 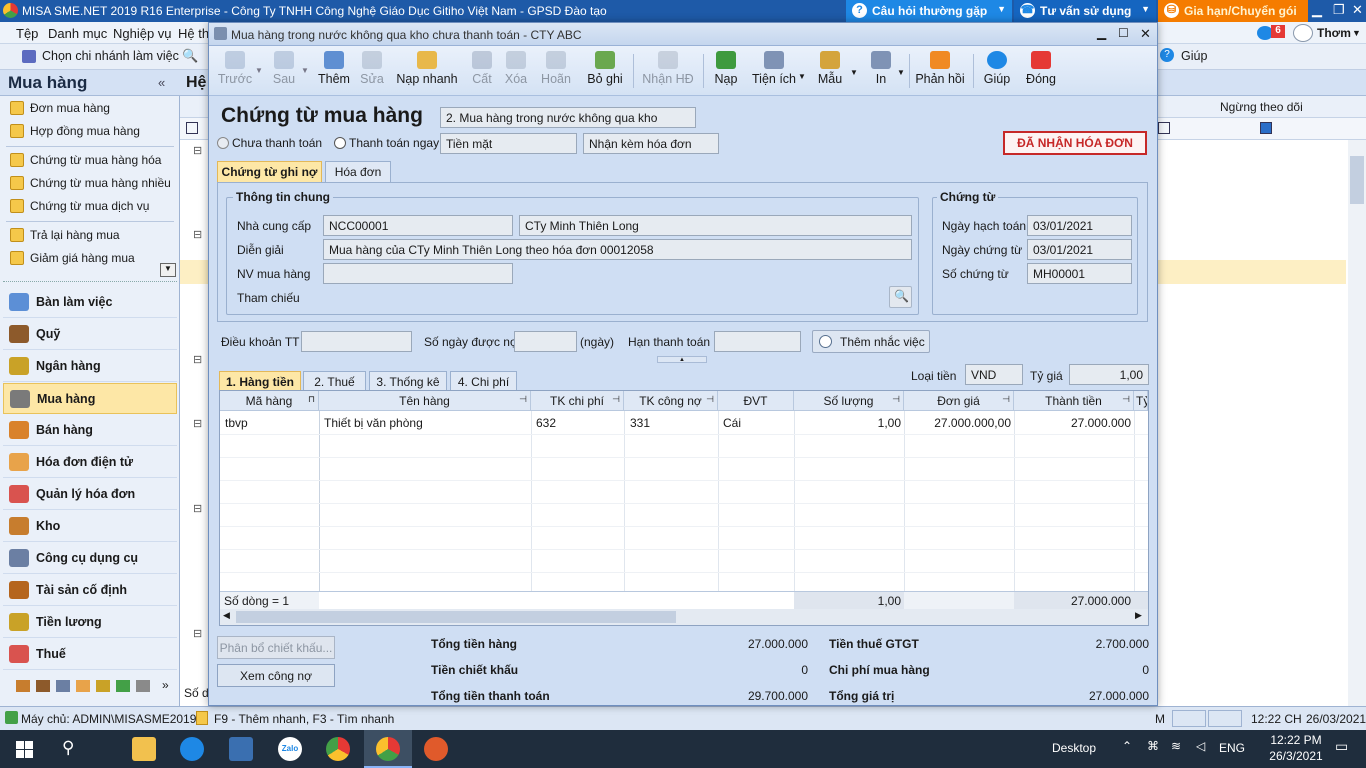 What do you see at coordinates (90, 430) in the screenshot?
I see `module-sales: Bán hàng` at bounding box center [90, 430].